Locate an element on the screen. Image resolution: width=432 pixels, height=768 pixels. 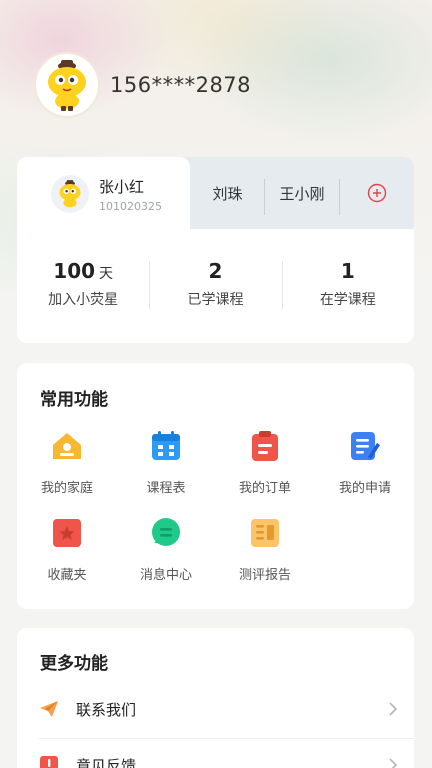
section-title: 更多功能 is located at coordinates (74, 664).